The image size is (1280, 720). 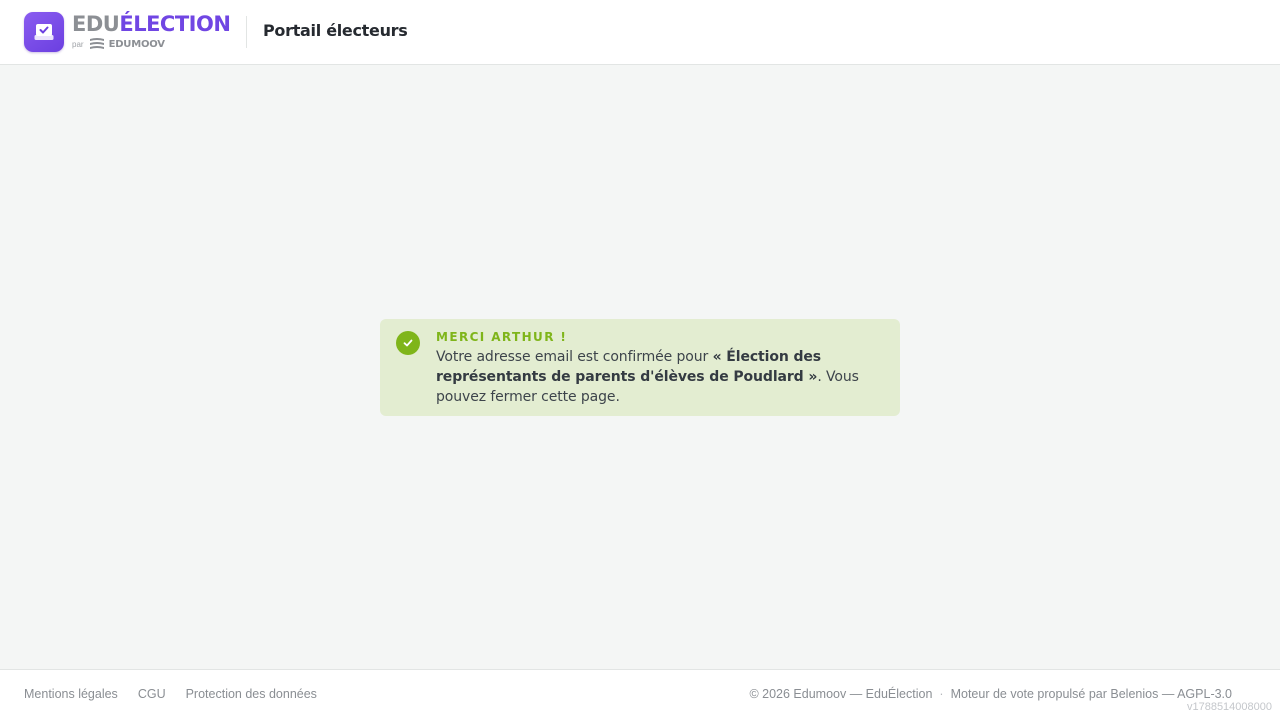 I want to click on page-title: Portail électeurs, so click(x=335, y=30).